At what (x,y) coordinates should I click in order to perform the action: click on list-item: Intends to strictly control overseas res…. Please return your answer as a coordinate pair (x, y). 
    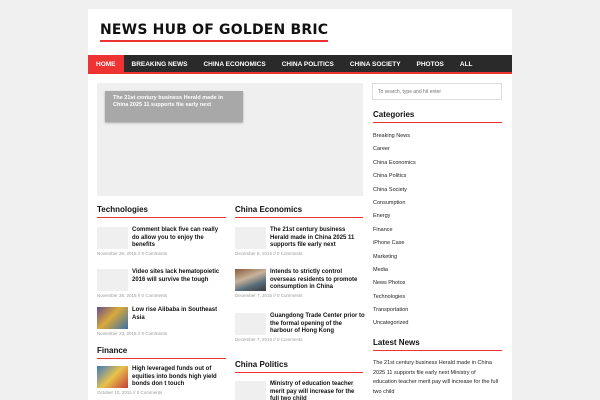
    Looking at the image, I should click on (300, 284).